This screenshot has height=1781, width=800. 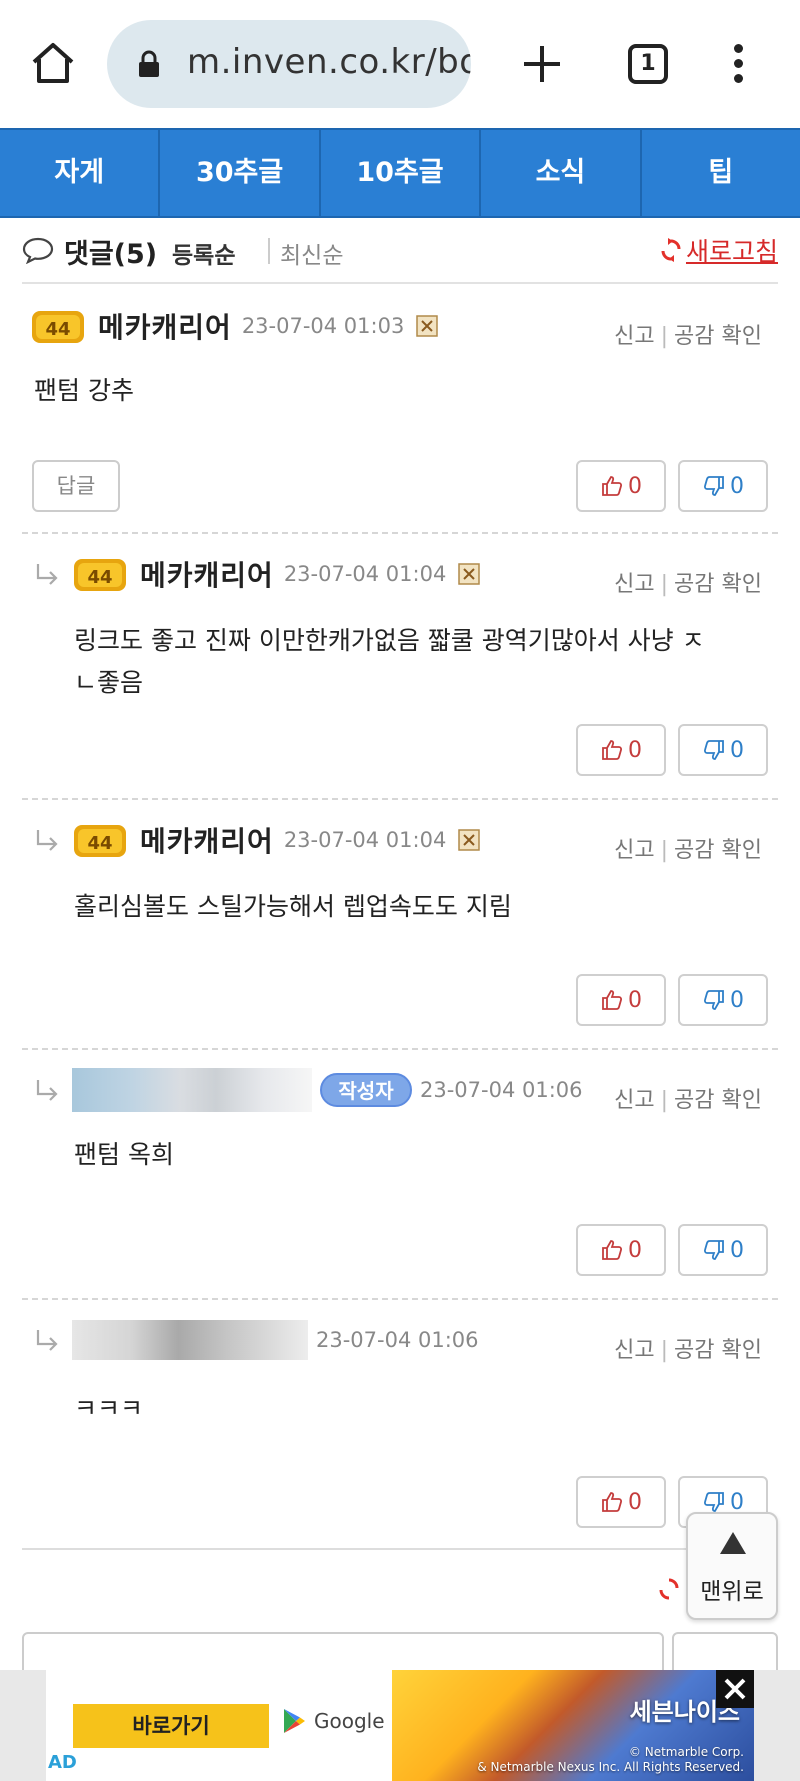 What do you see at coordinates (733, 1543) in the screenshot?
I see `up-arrow-icon` at bounding box center [733, 1543].